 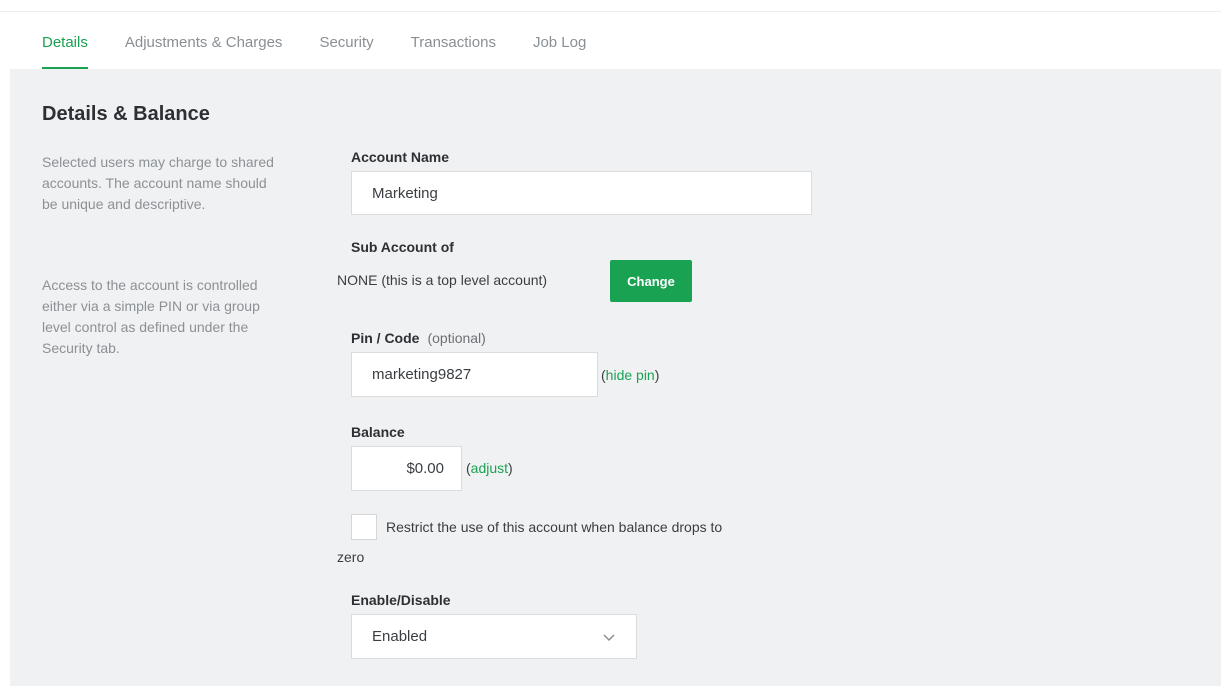 I want to click on pin-label: Pin / Code (optional), so click(x=418, y=338).